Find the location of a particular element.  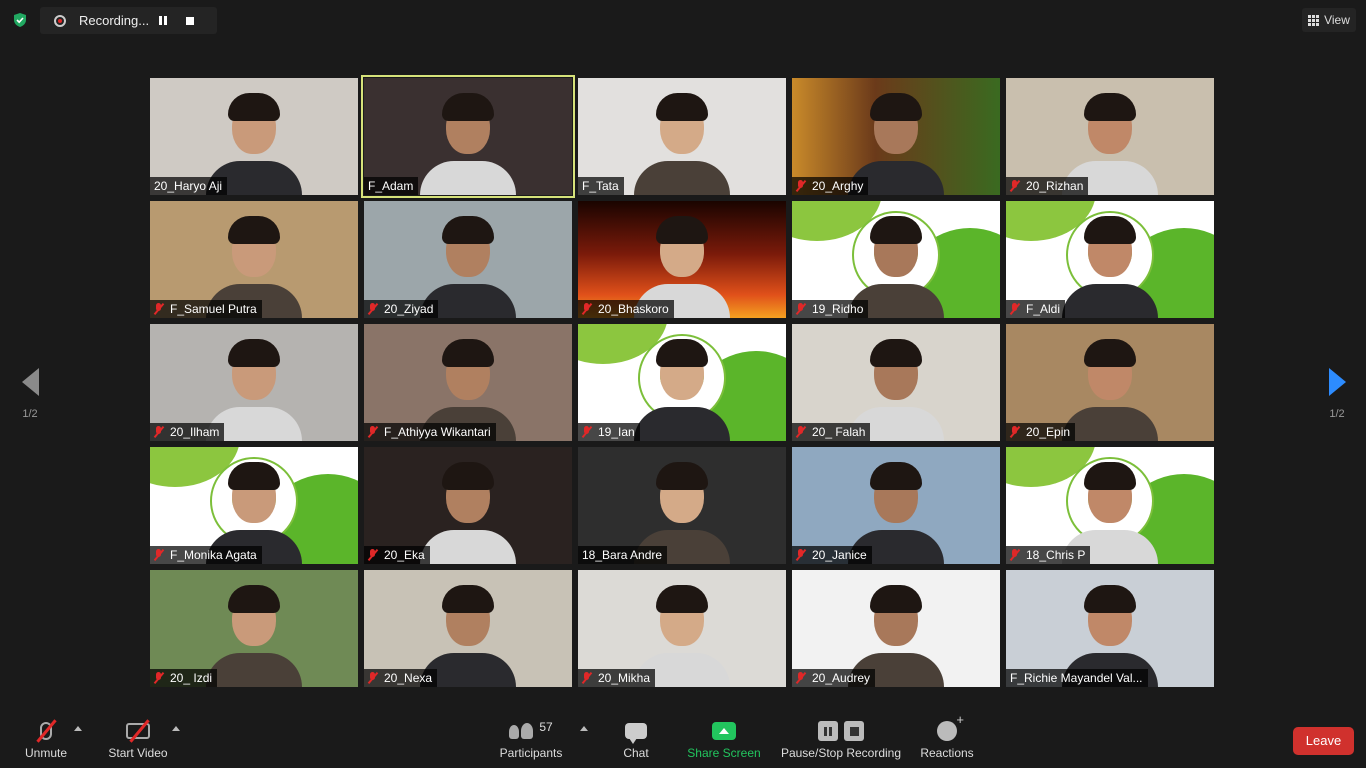

participant-name-label: 20_Ilham is located at coordinates (187, 432).